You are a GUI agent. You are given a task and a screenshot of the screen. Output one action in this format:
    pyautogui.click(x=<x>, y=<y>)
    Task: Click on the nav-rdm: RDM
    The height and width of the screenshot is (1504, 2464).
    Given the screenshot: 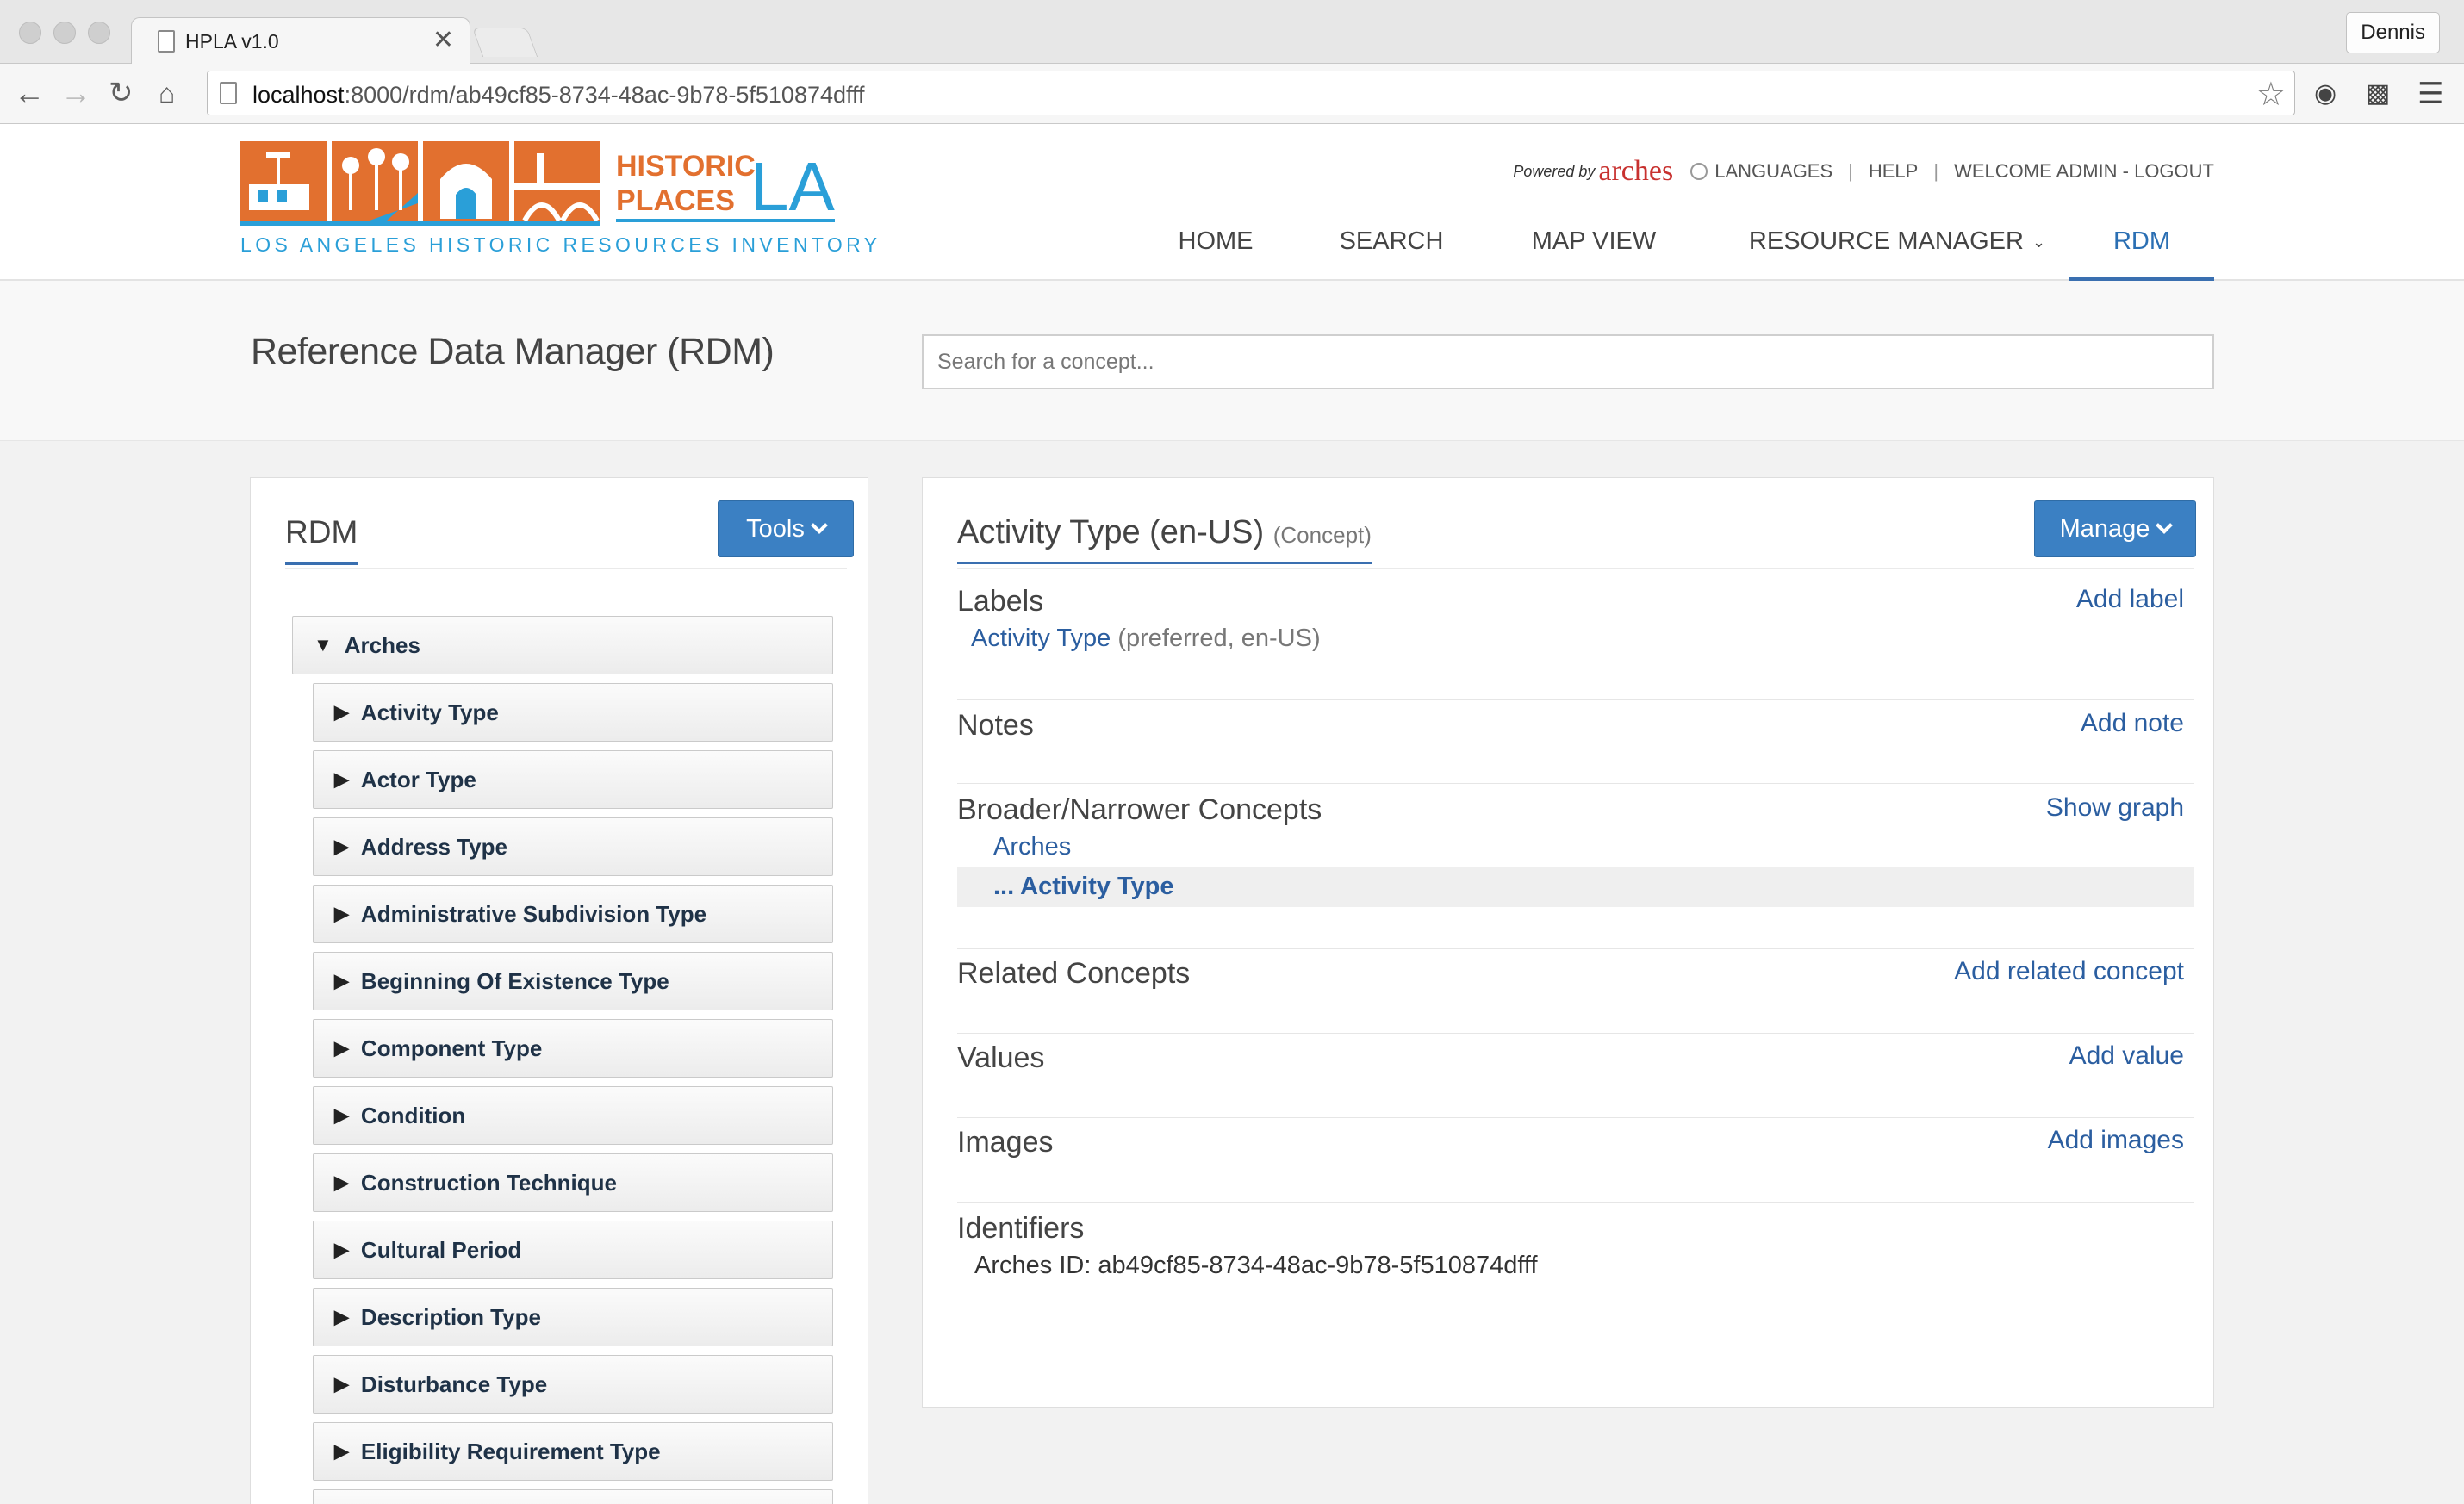 What is the action you would take?
    pyautogui.click(x=2142, y=254)
    